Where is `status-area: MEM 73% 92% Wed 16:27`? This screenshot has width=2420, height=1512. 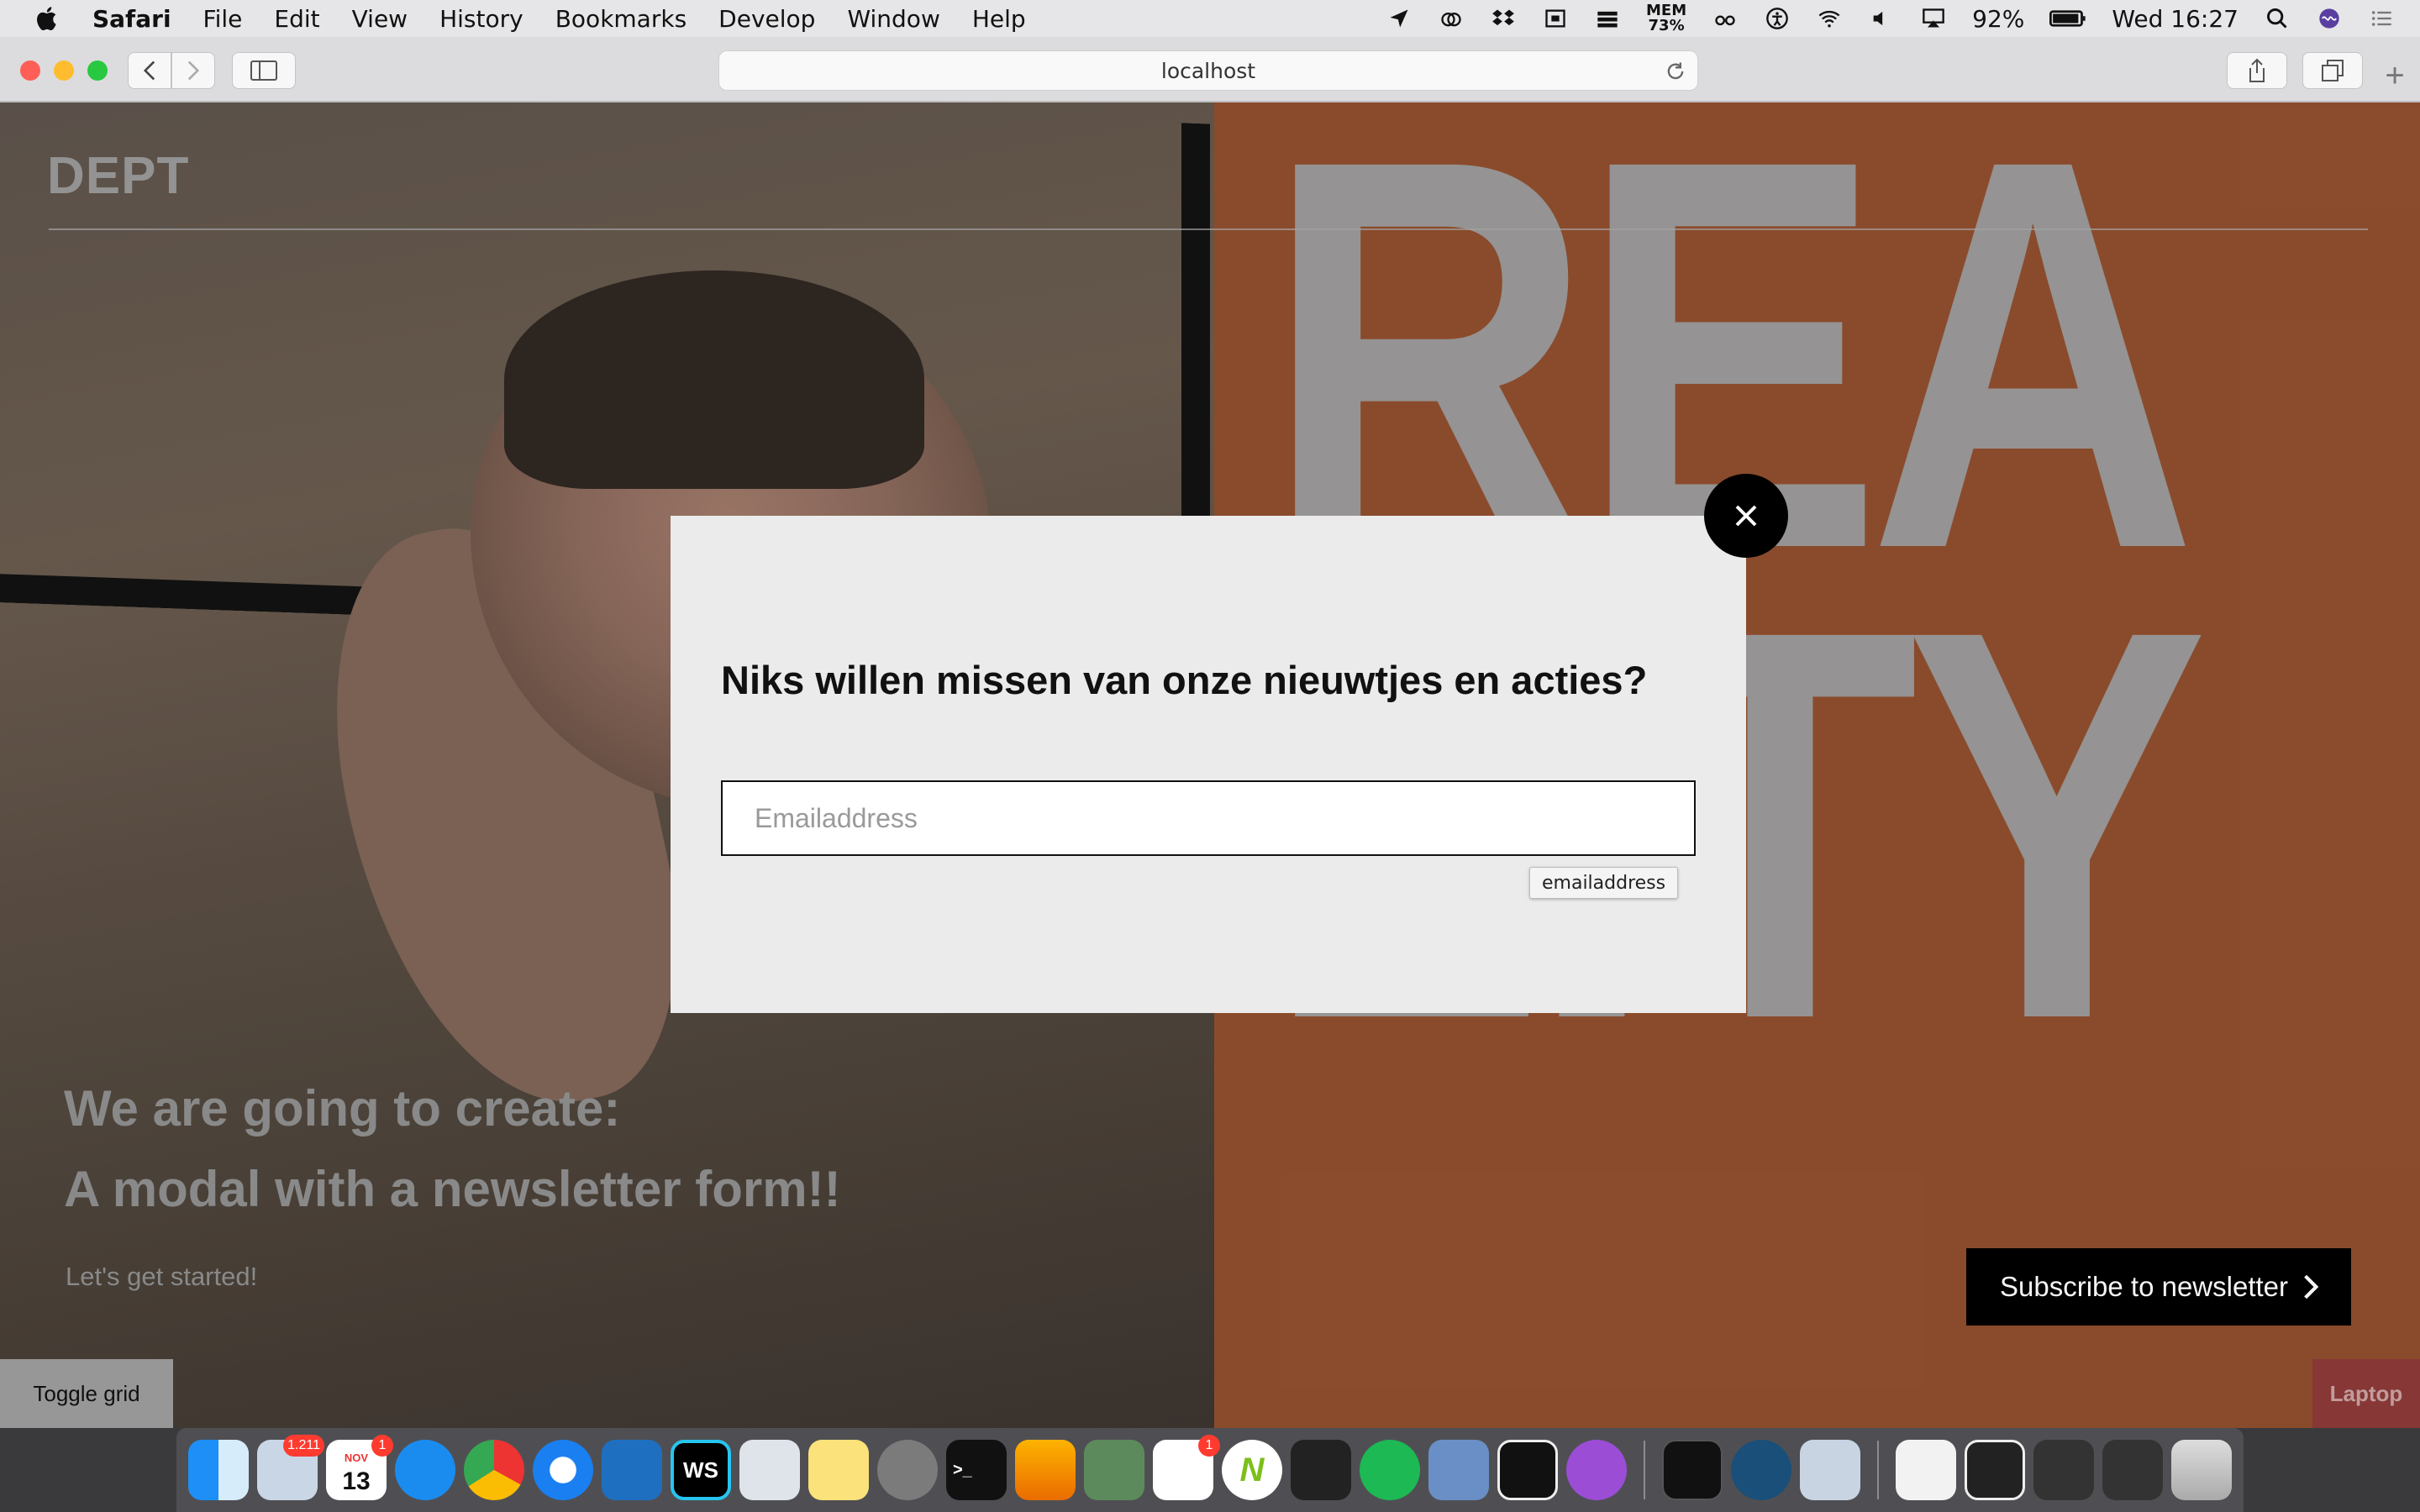 status-area: MEM 73% 92% Wed 16:27 is located at coordinates (1890, 18).